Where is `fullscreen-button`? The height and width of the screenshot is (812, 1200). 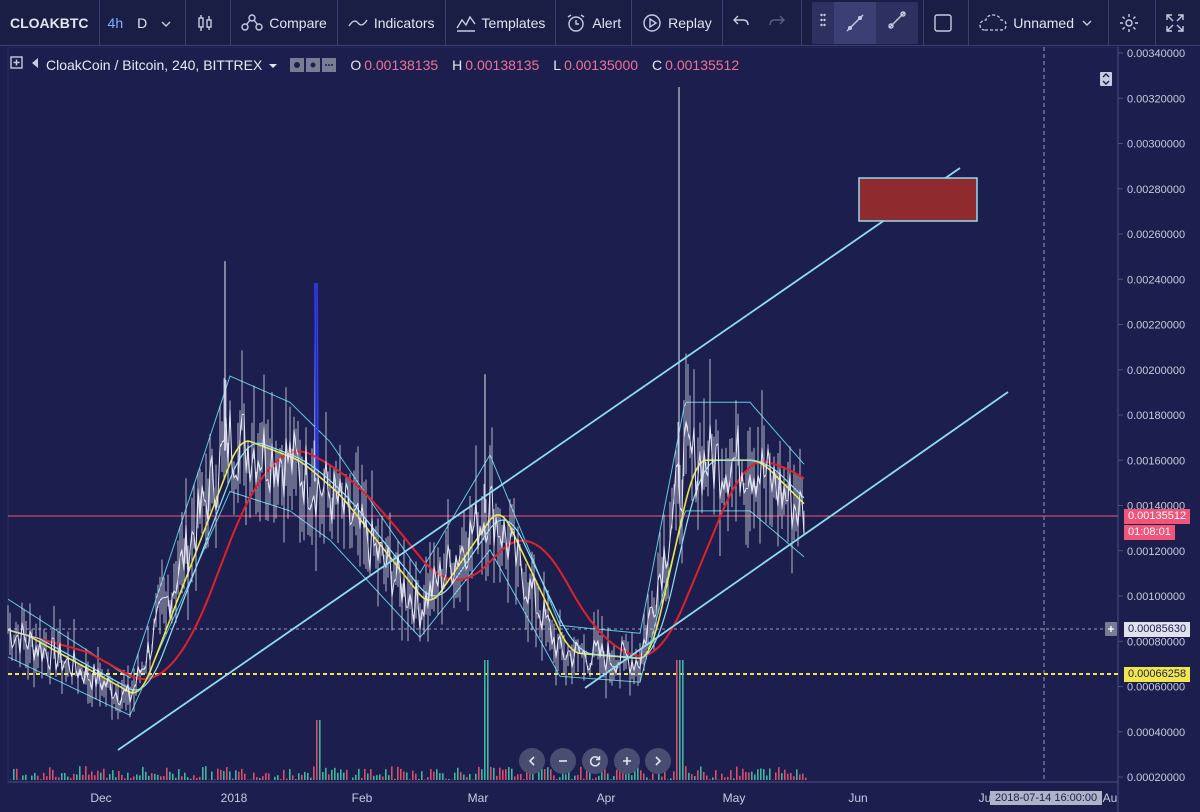 fullscreen-button is located at coordinates (1178, 23).